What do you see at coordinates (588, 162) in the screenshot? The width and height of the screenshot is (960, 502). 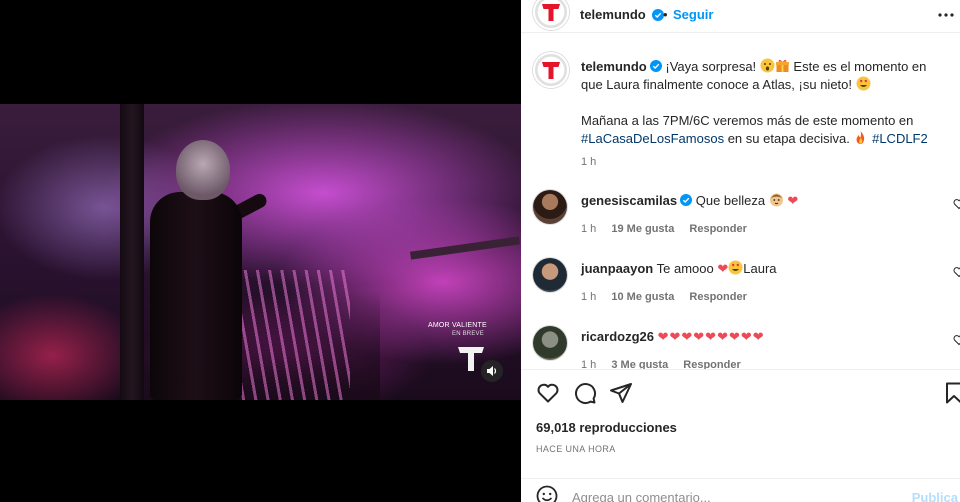 I see `caption-time: 1 h` at bounding box center [588, 162].